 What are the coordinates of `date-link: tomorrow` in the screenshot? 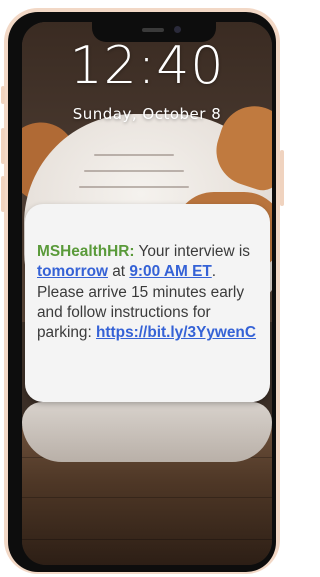 It's located at (72, 271).